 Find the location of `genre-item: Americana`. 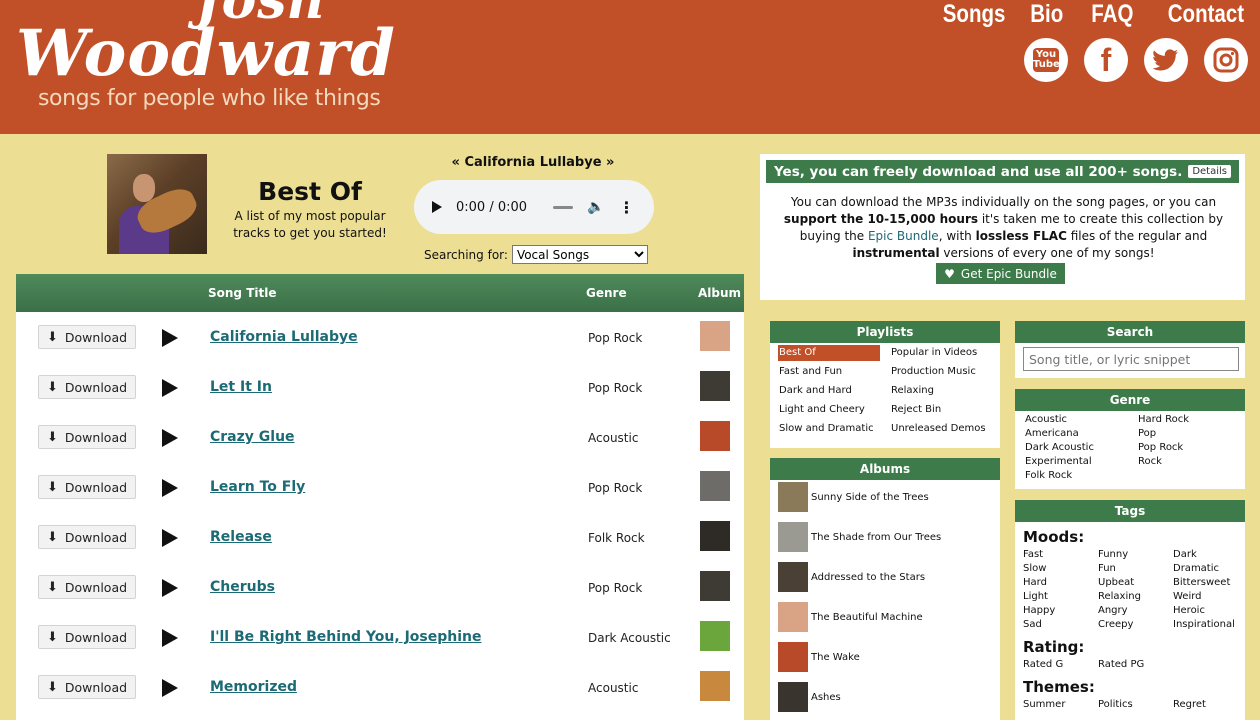

genre-item: Americana is located at coordinates (1081, 434).